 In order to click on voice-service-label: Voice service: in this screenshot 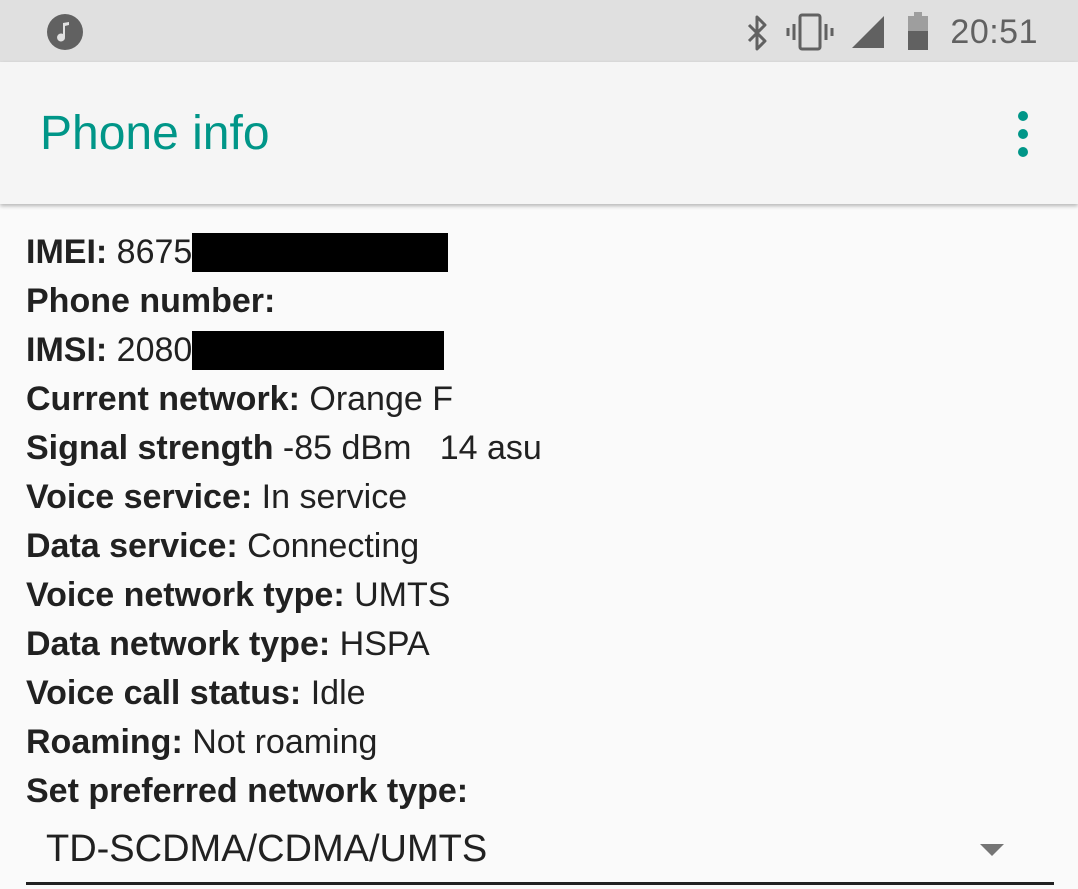, I will do `click(139, 497)`.